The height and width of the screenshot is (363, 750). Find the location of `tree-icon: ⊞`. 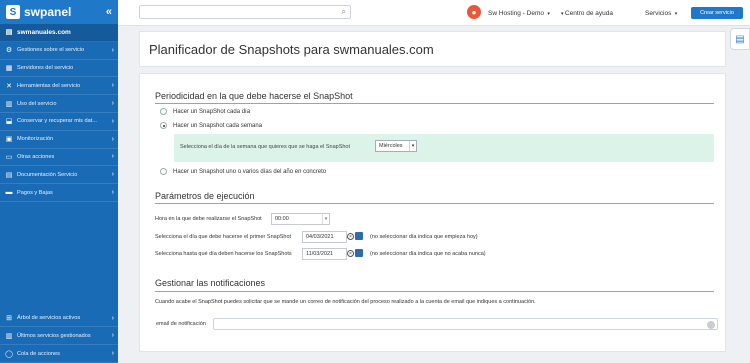

tree-icon: ⊞ is located at coordinates (9, 318).